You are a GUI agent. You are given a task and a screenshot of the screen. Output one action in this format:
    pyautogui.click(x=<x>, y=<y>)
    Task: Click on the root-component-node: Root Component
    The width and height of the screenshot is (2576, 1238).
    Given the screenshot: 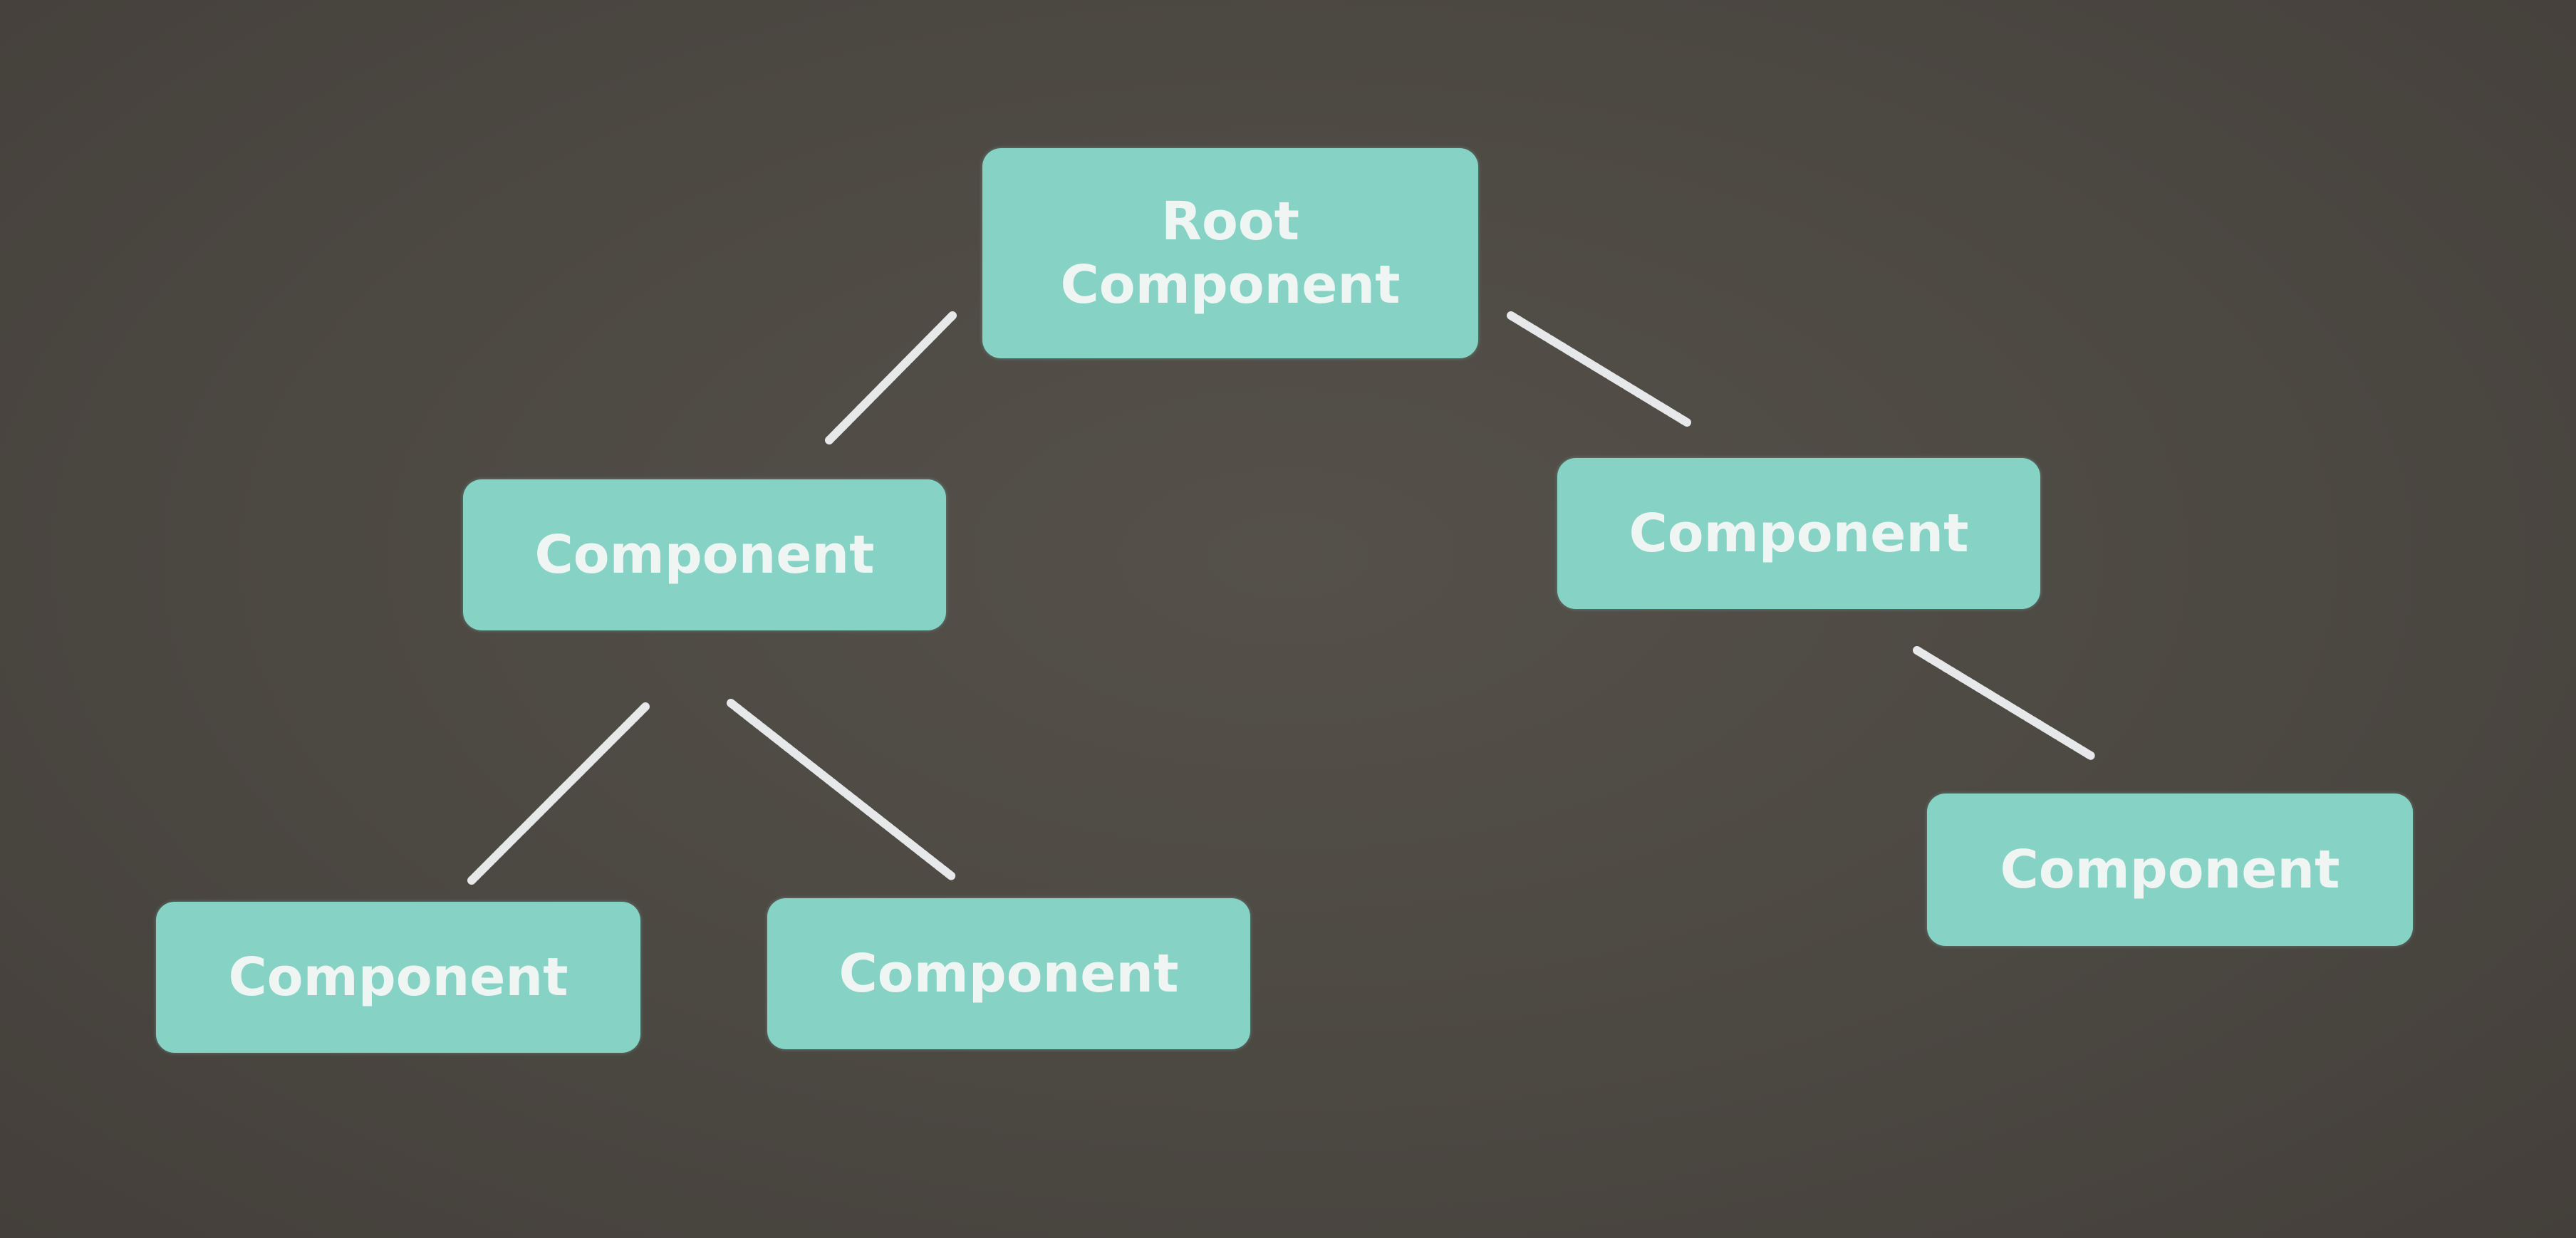 What is the action you would take?
    pyautogui.click(x=1230, y=253)
    